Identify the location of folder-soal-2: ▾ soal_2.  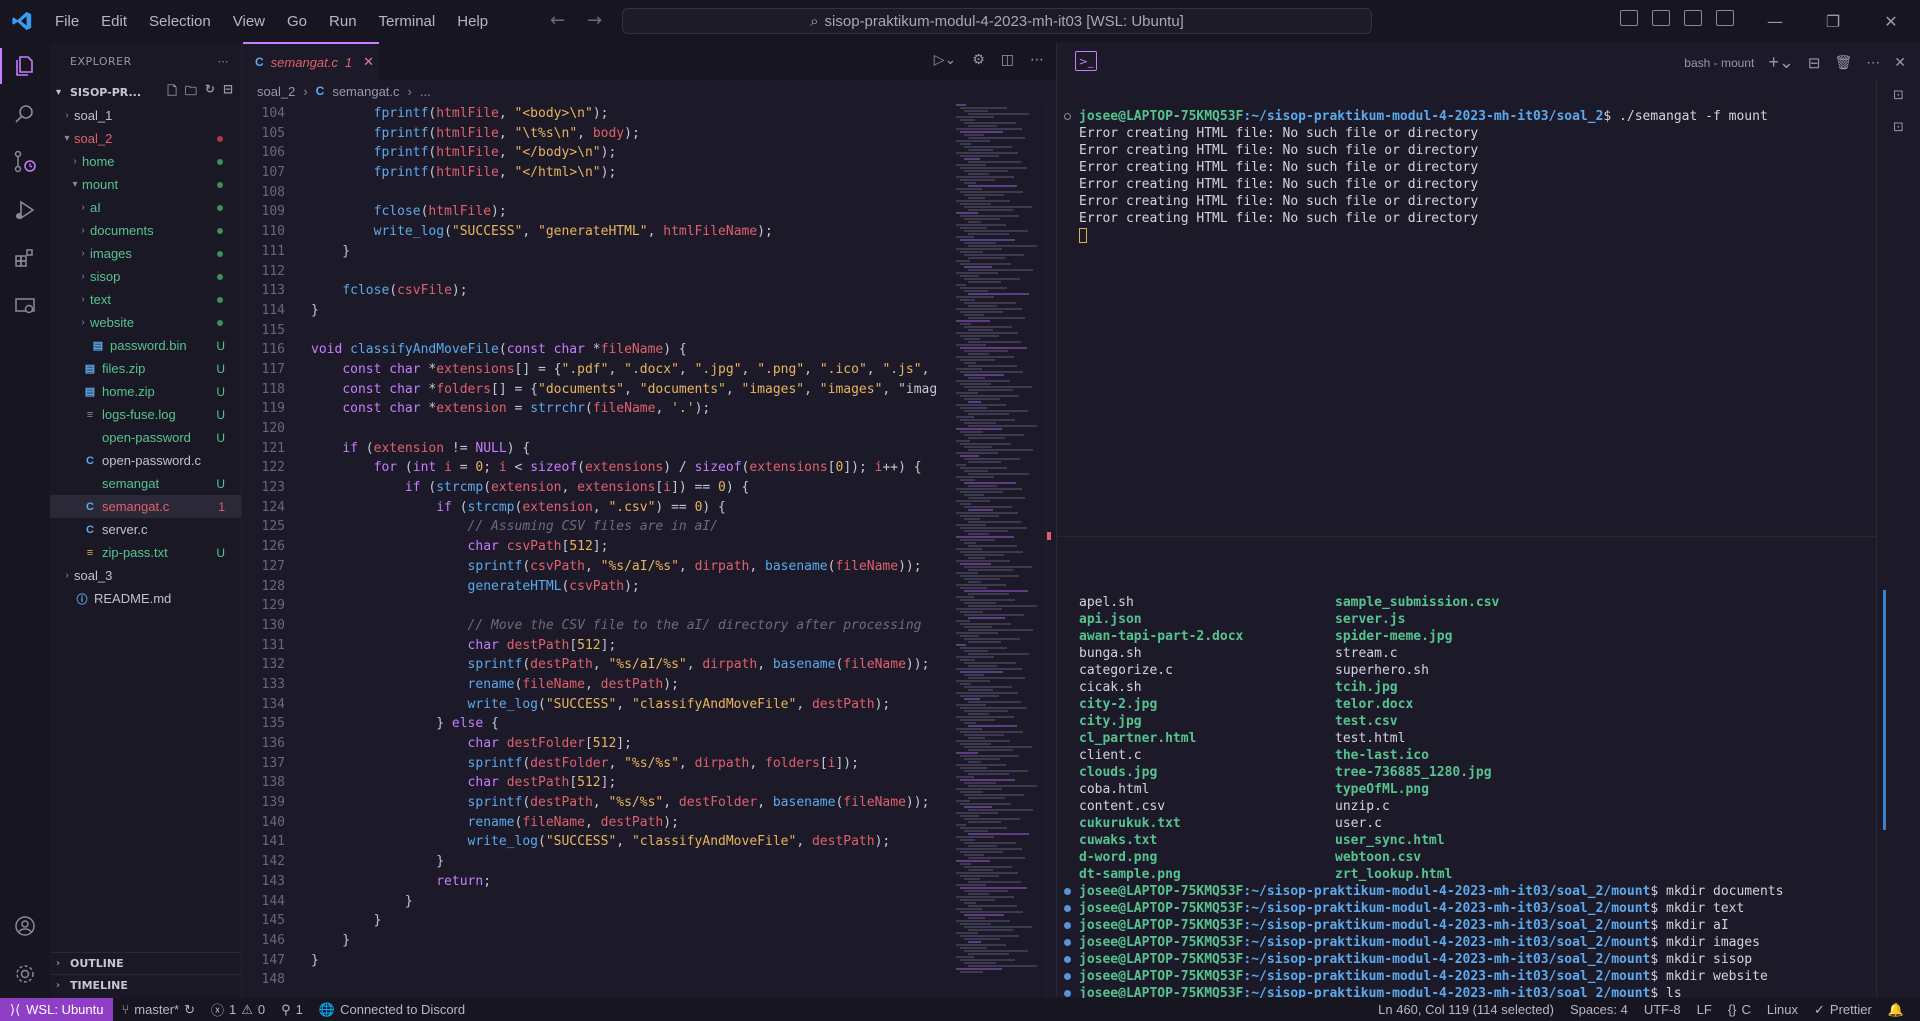
(145, 138).